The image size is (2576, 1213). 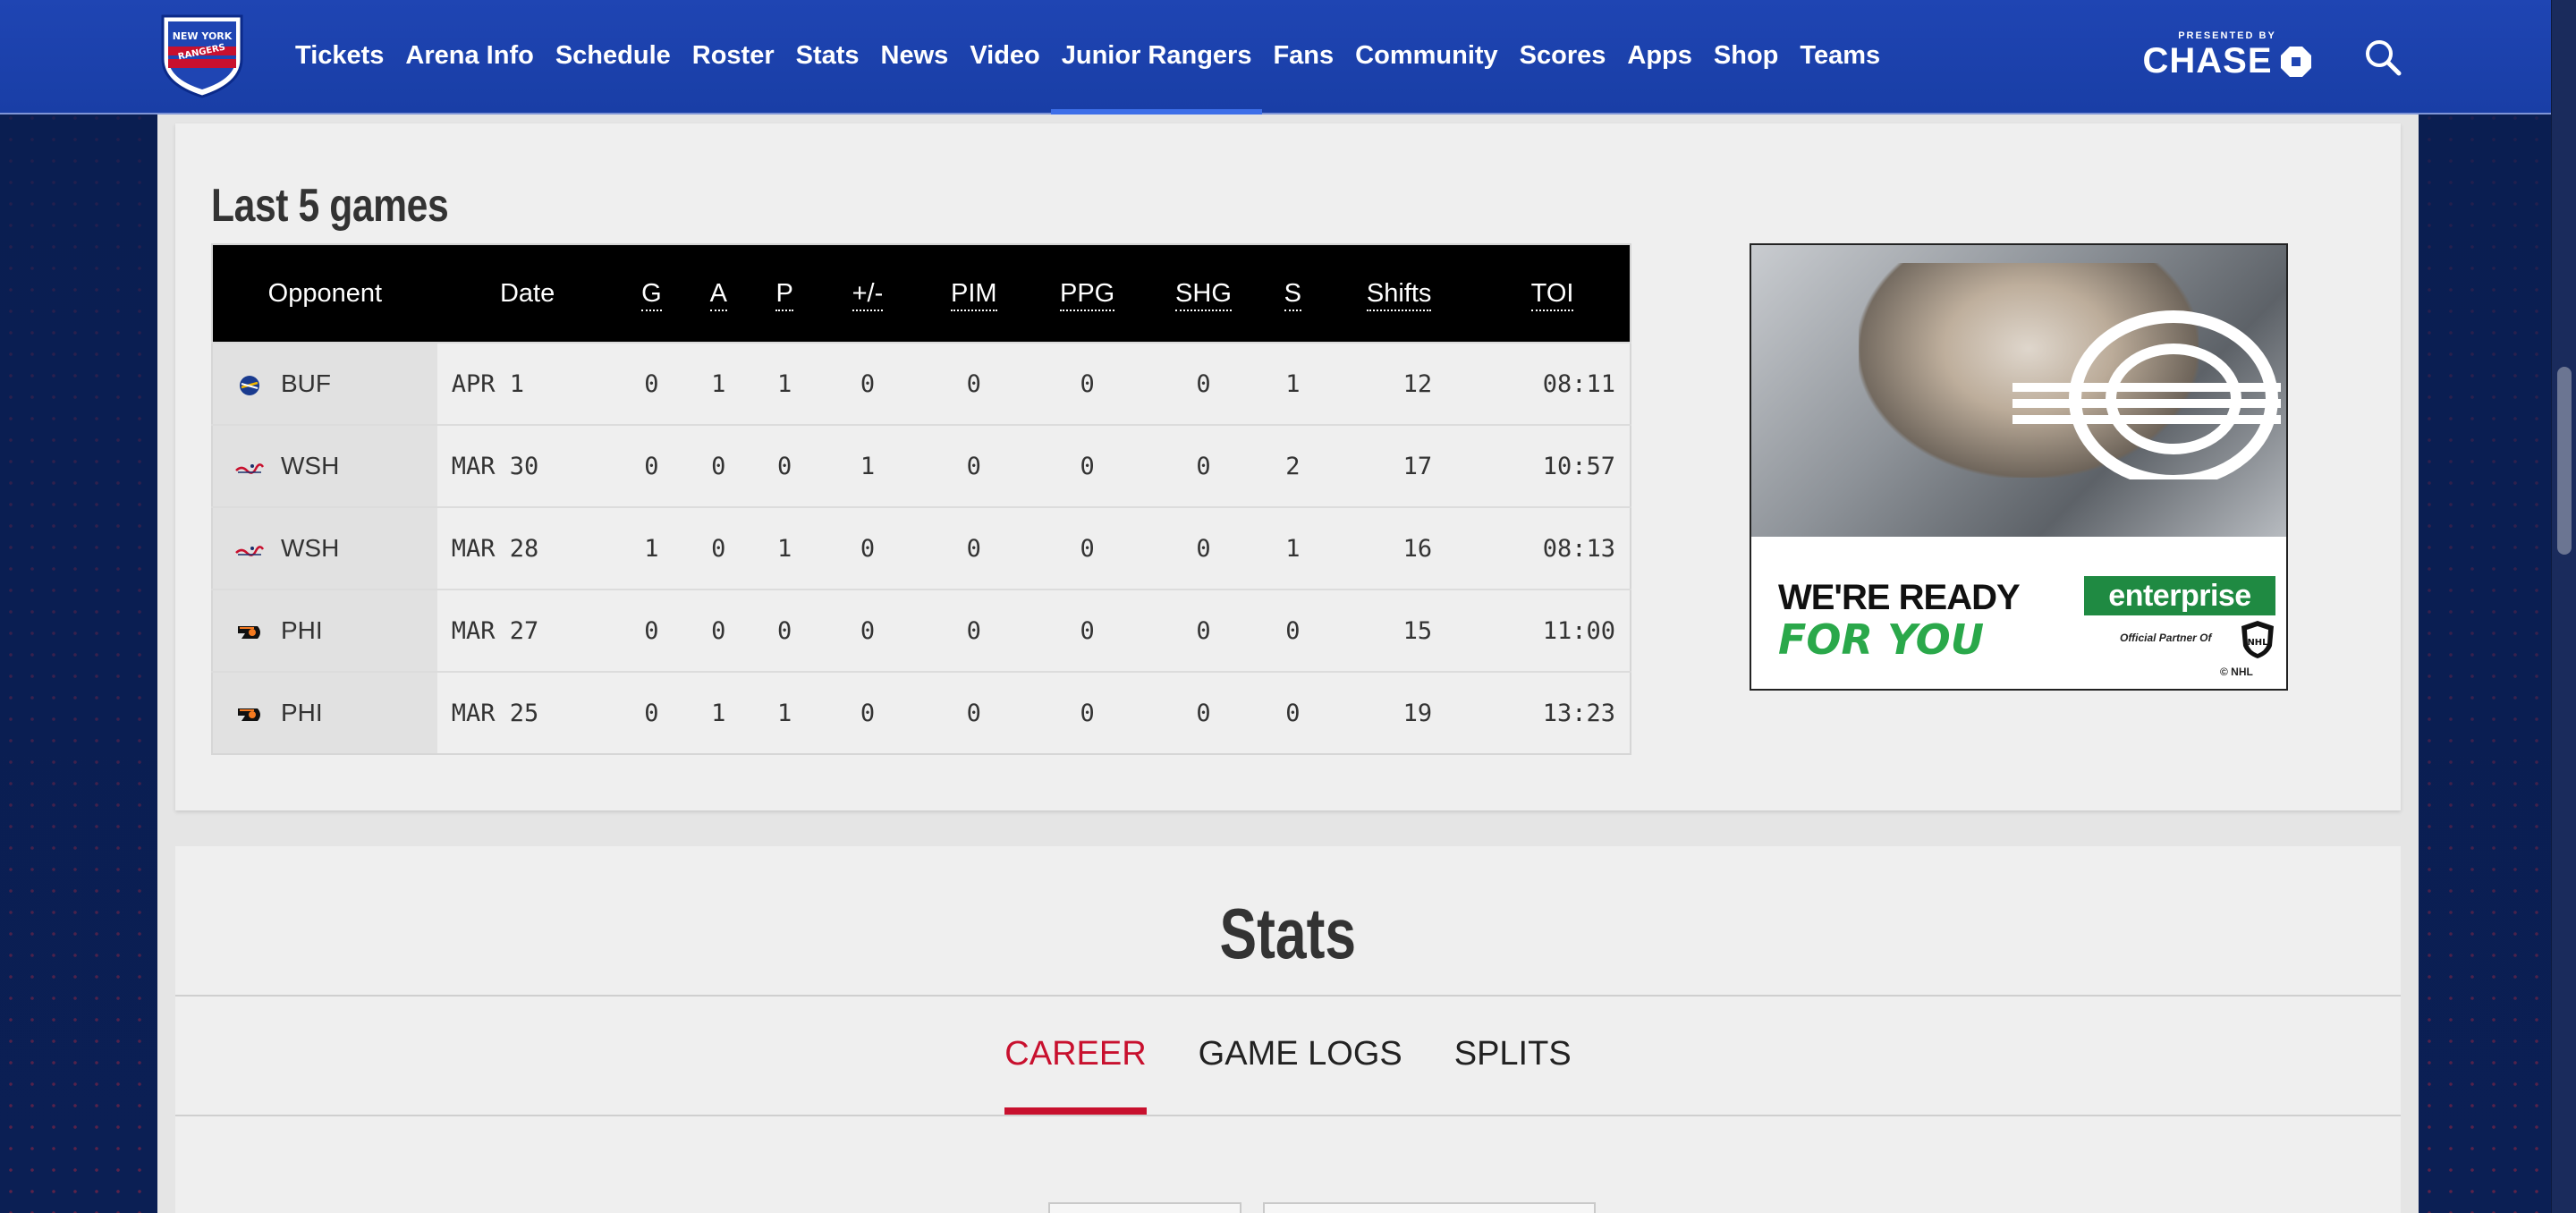 What do you see at coordinates (613, 57) in the screenshot?
I see `nav-item-schedule: Schedule` at bounding box center [613, 57].